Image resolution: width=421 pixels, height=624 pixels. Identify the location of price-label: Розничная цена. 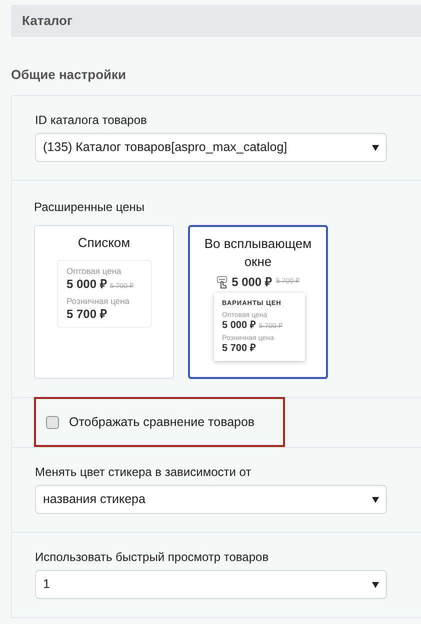
(98, 301).